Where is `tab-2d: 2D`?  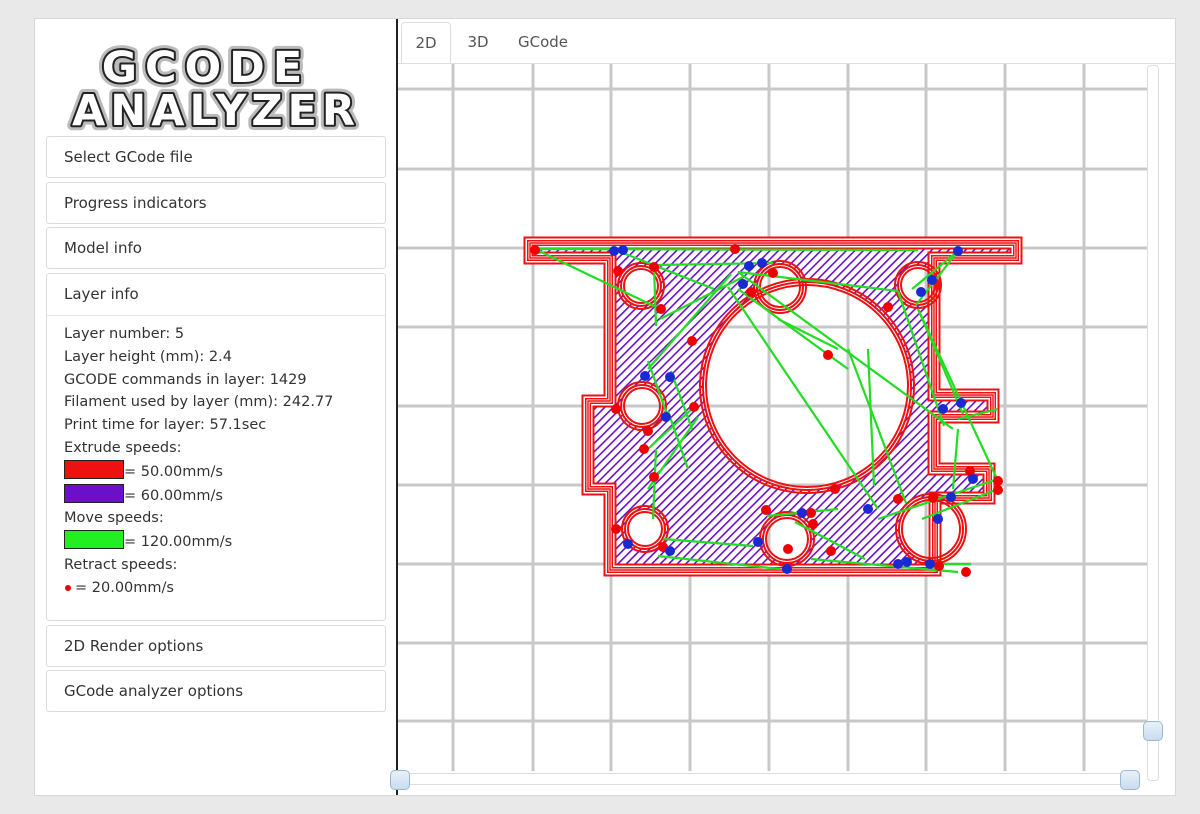 tab-2d: 2D is located at coordinates (426, 42).